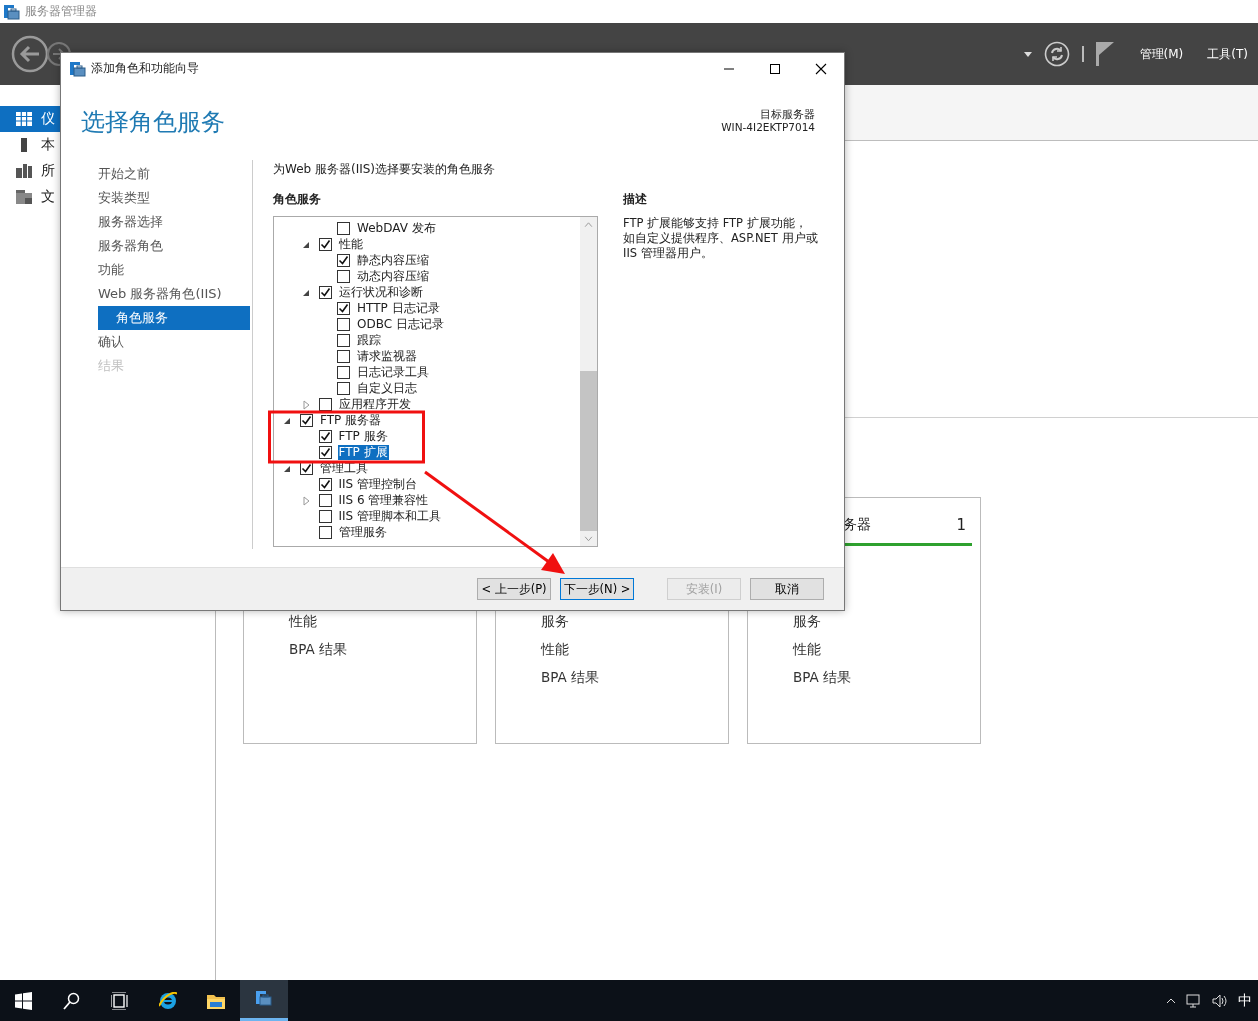  I want to click on description-text: FTP 扩展能够支持 FTP 扩展功能，如自定义提供程序、ASP.NET 用户或 IIS 管理器用户。, so click(720, 238).